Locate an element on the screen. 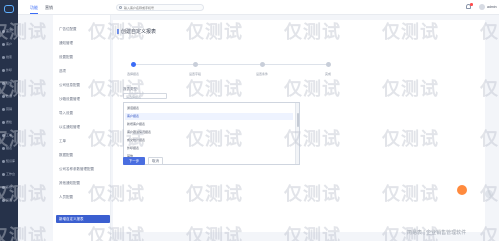 This screenshot has width=499, height=241. page-title: 创建自定义报表 is located at coordinates (136, 31).